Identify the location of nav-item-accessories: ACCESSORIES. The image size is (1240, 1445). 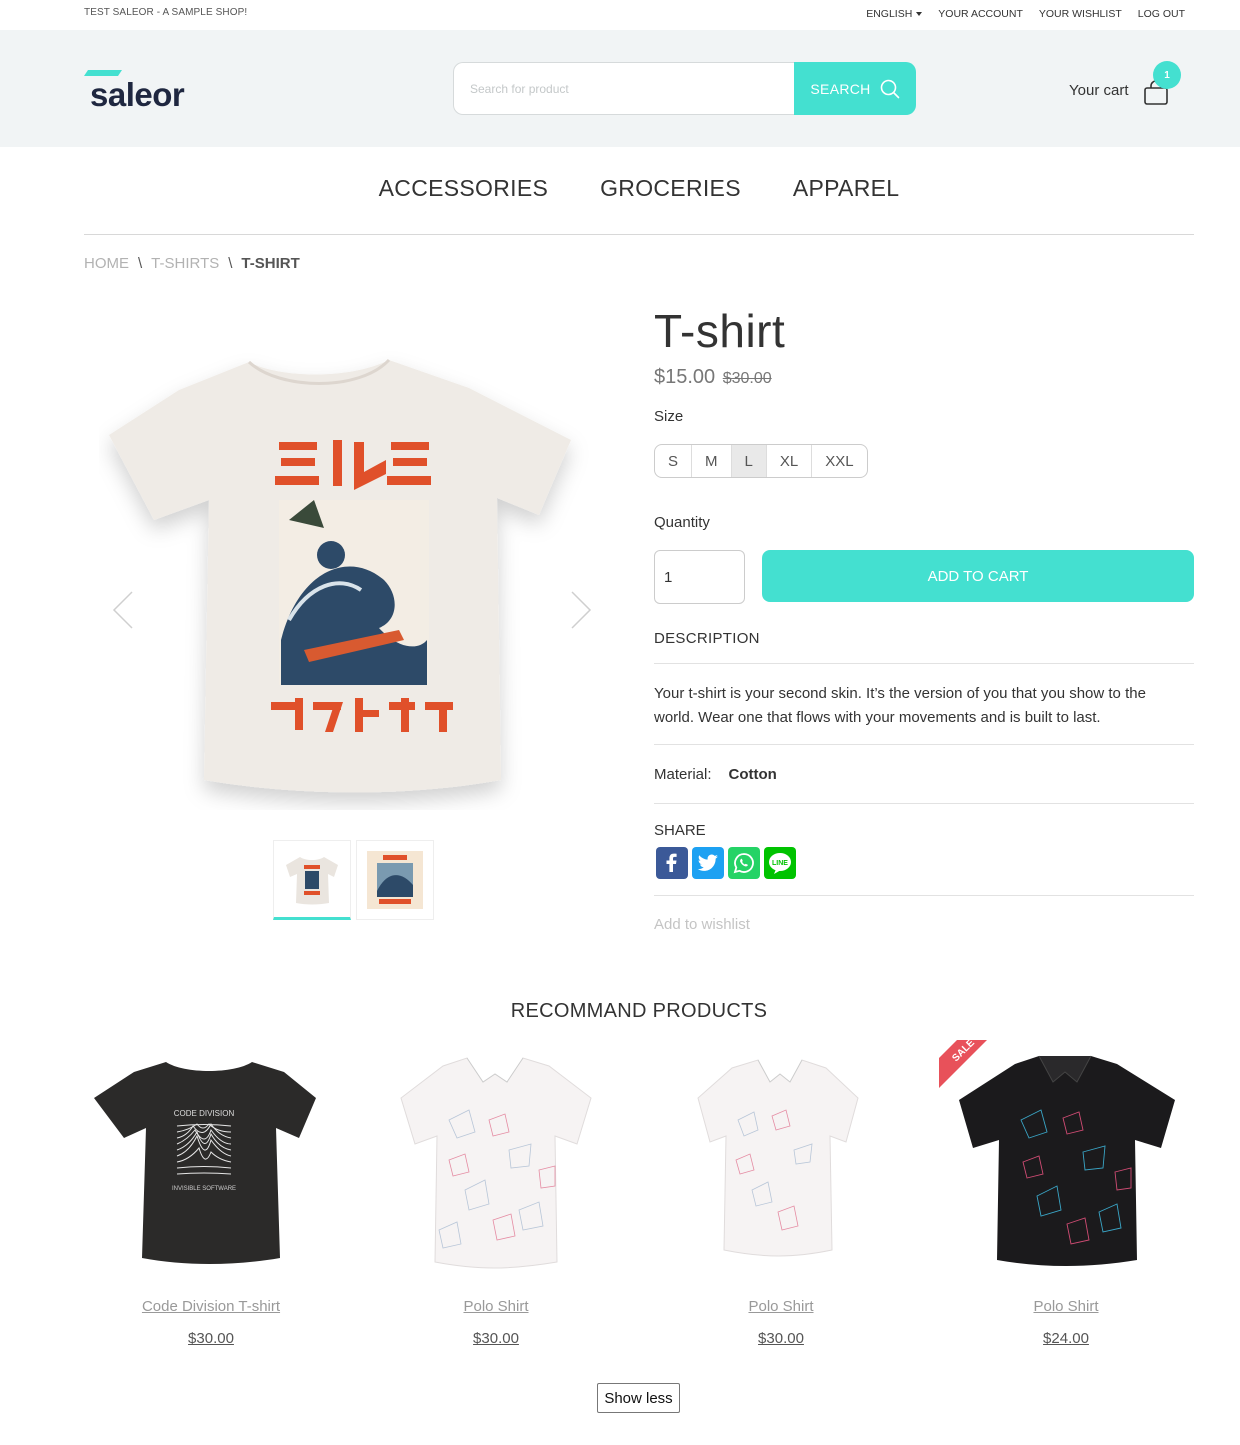
(463, 188).